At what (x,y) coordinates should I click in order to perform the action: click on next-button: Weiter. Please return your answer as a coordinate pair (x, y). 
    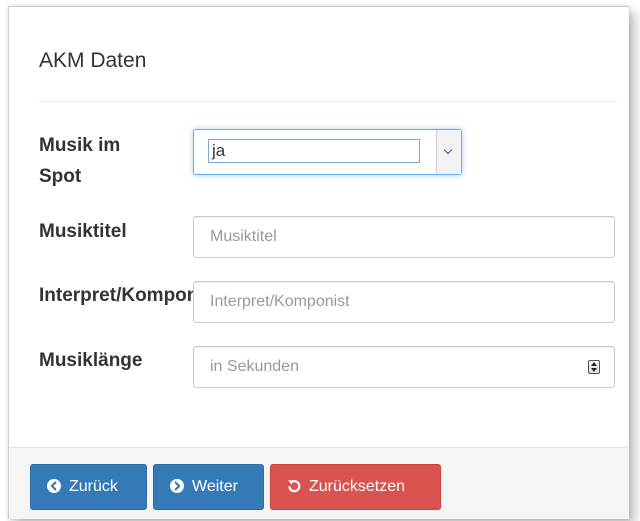
    Looking at the image, I should click on (208, 487).